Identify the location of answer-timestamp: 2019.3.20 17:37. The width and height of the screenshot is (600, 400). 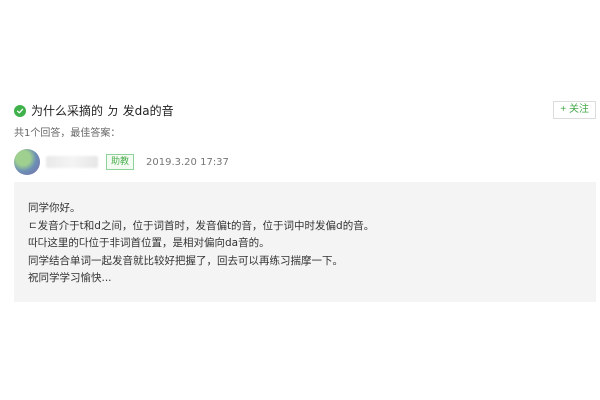
(187, 162).